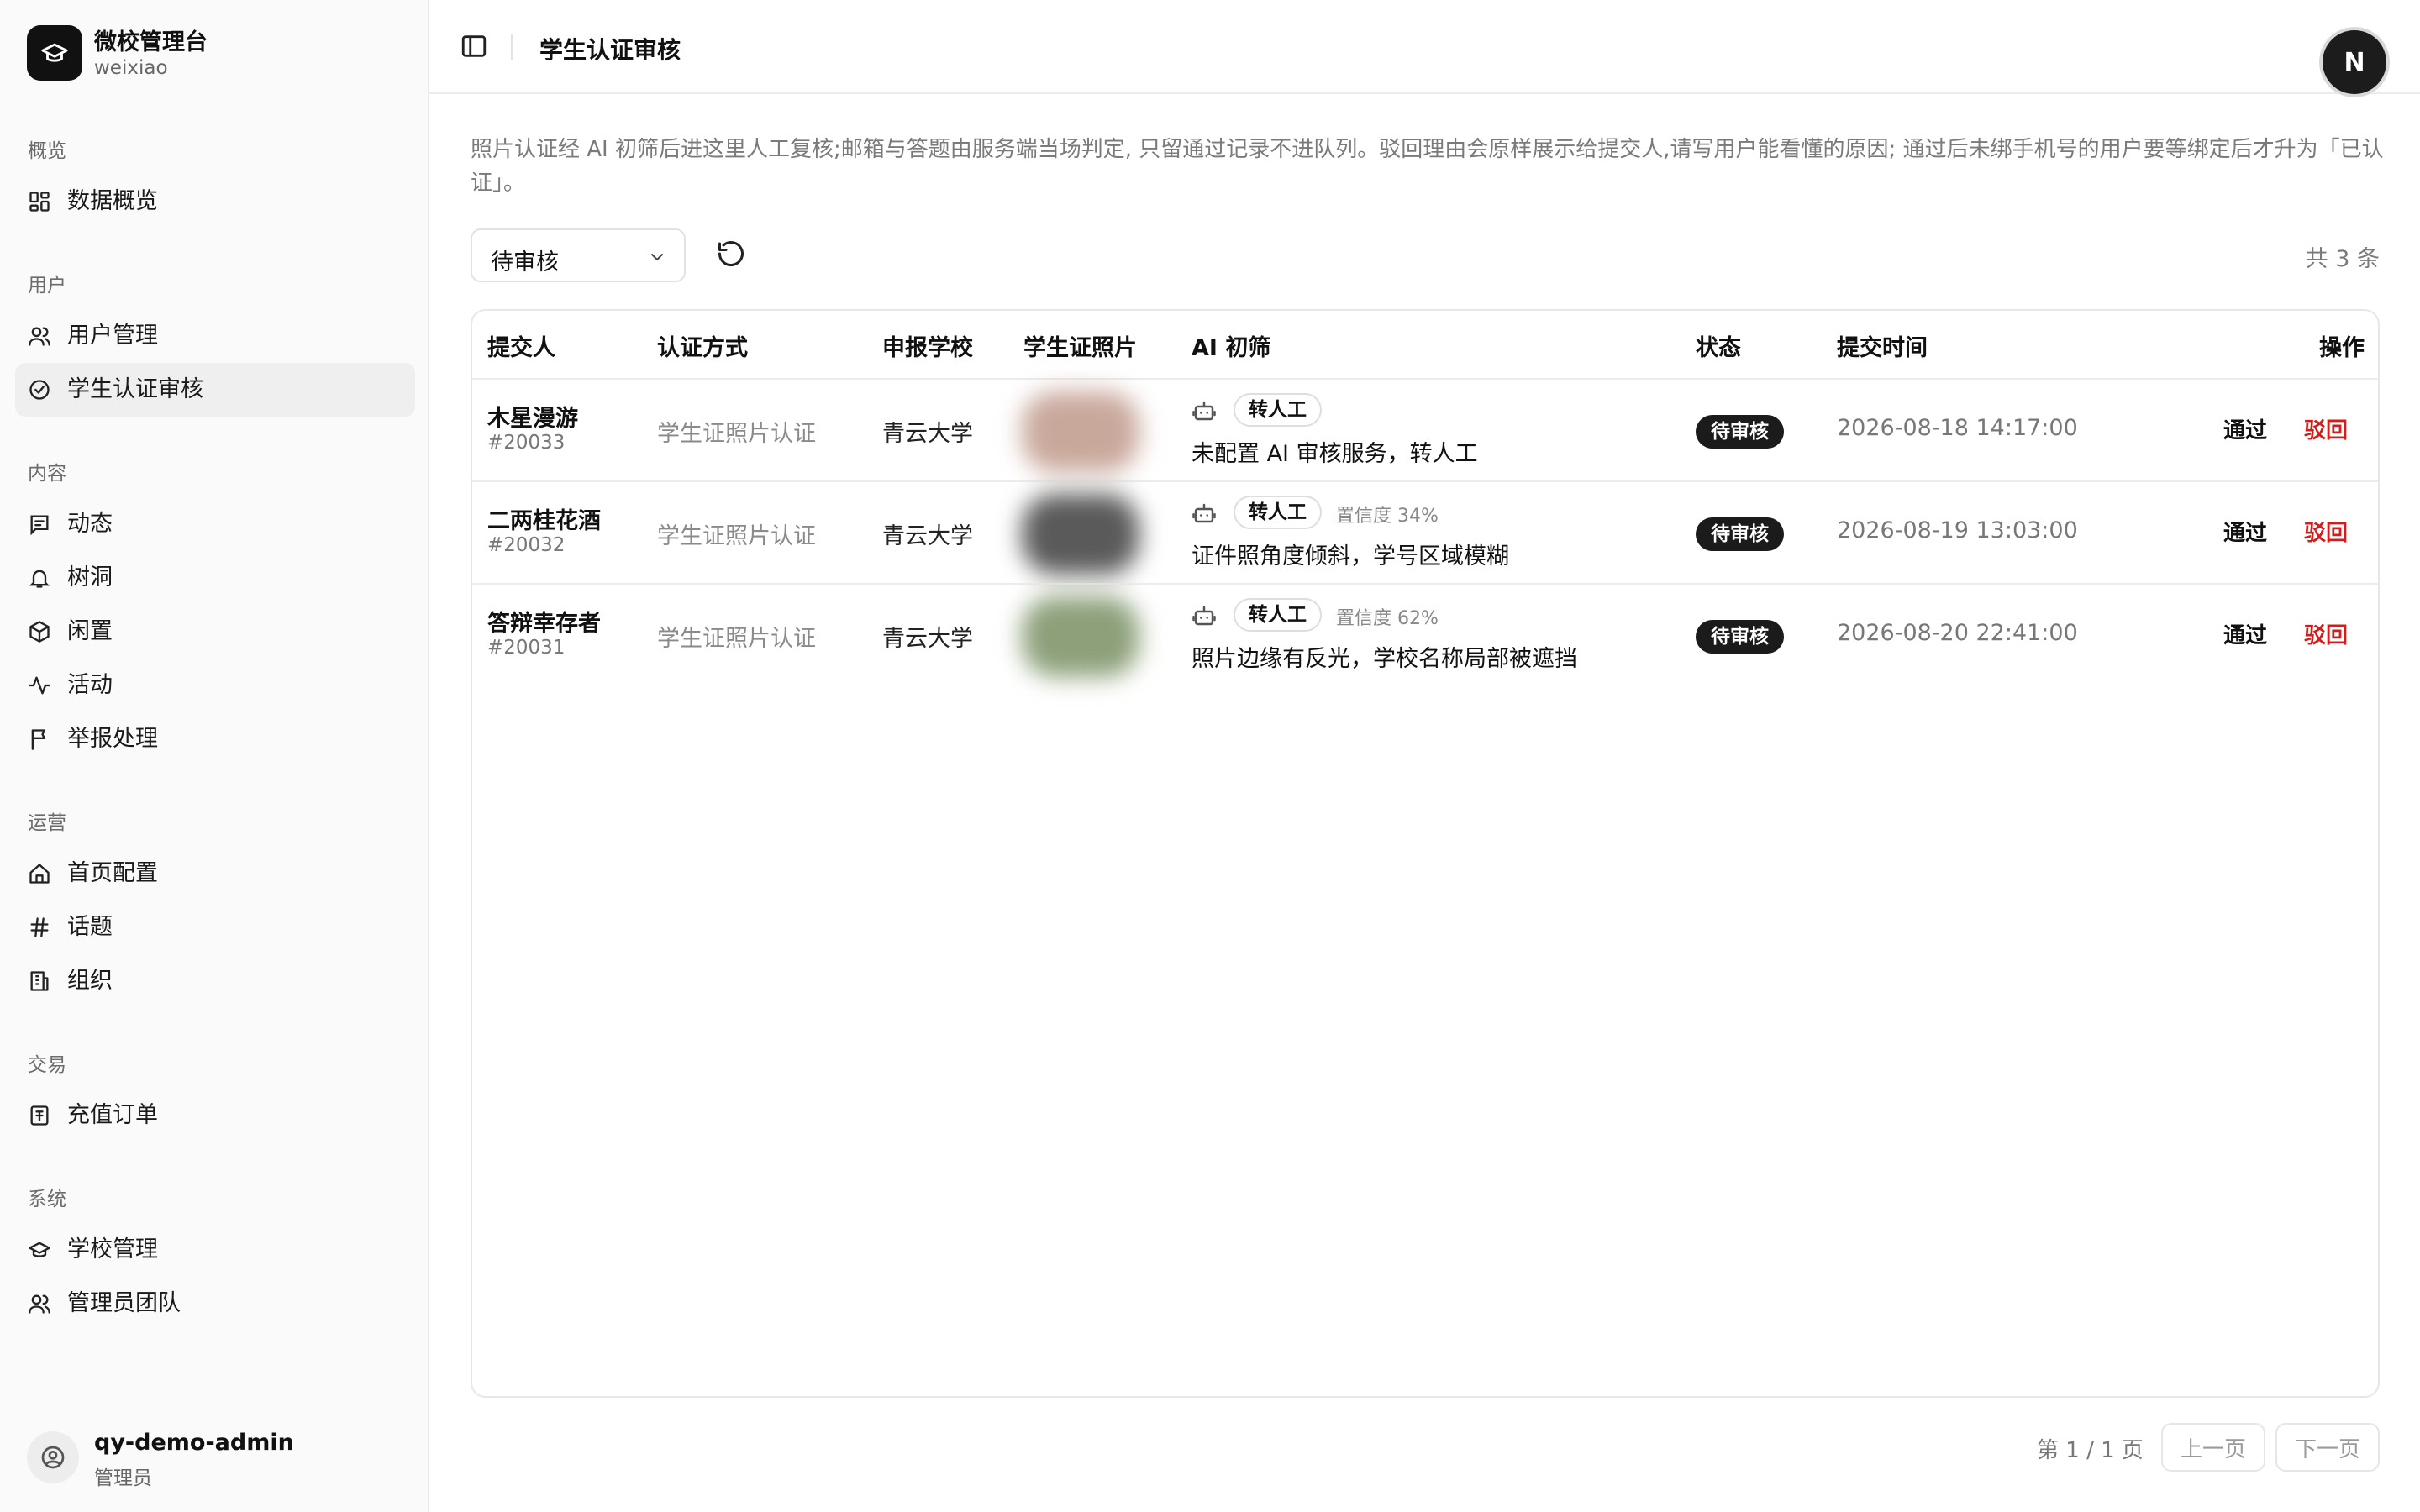  What do you see at coordinates (39, 1303) in the screenshot?
I see `team-icon` at bounding box center [39, 1303].